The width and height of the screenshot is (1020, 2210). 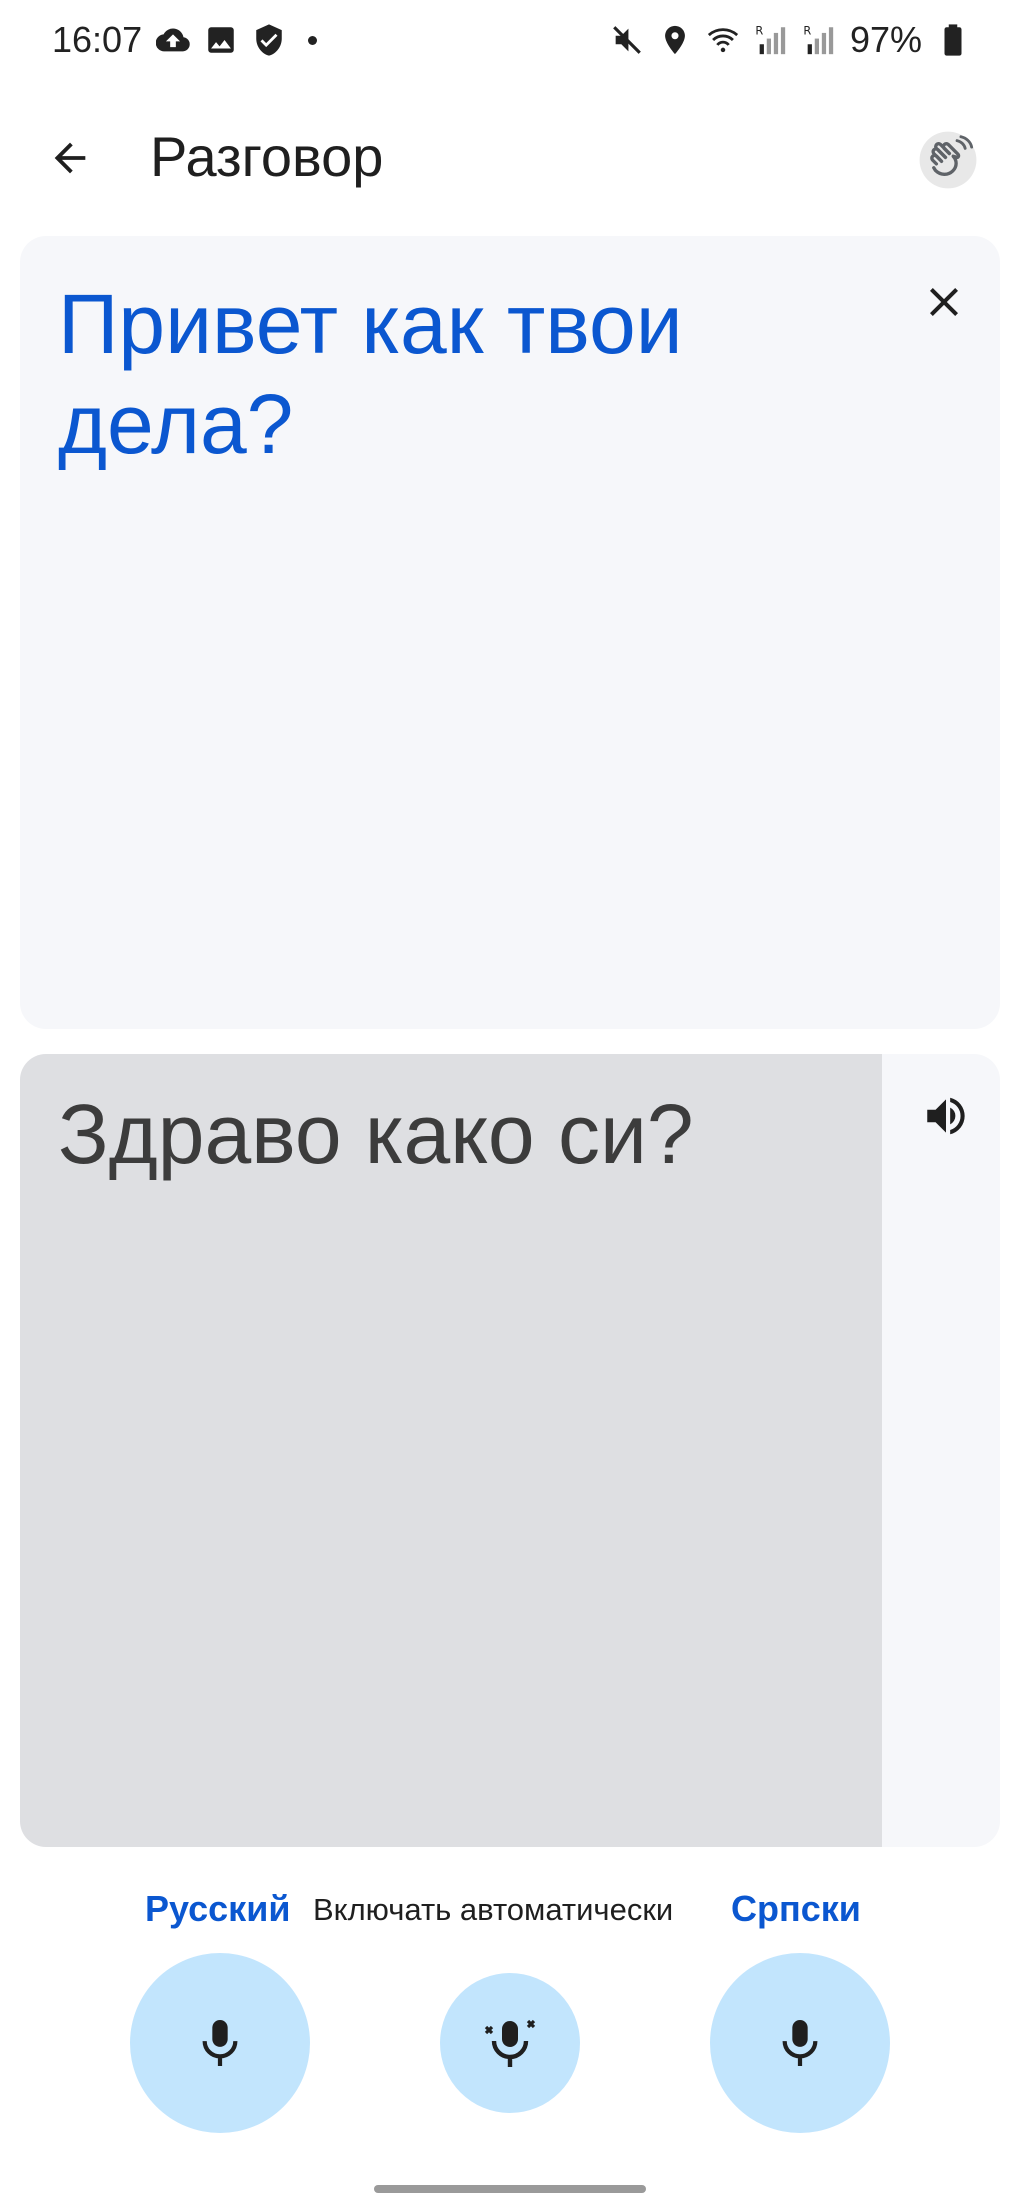 What do you see at coordinates (510, 40) in the screenshot?
I see `status-bar: 16:07 R R 97%` at bounding box center [510, 40].